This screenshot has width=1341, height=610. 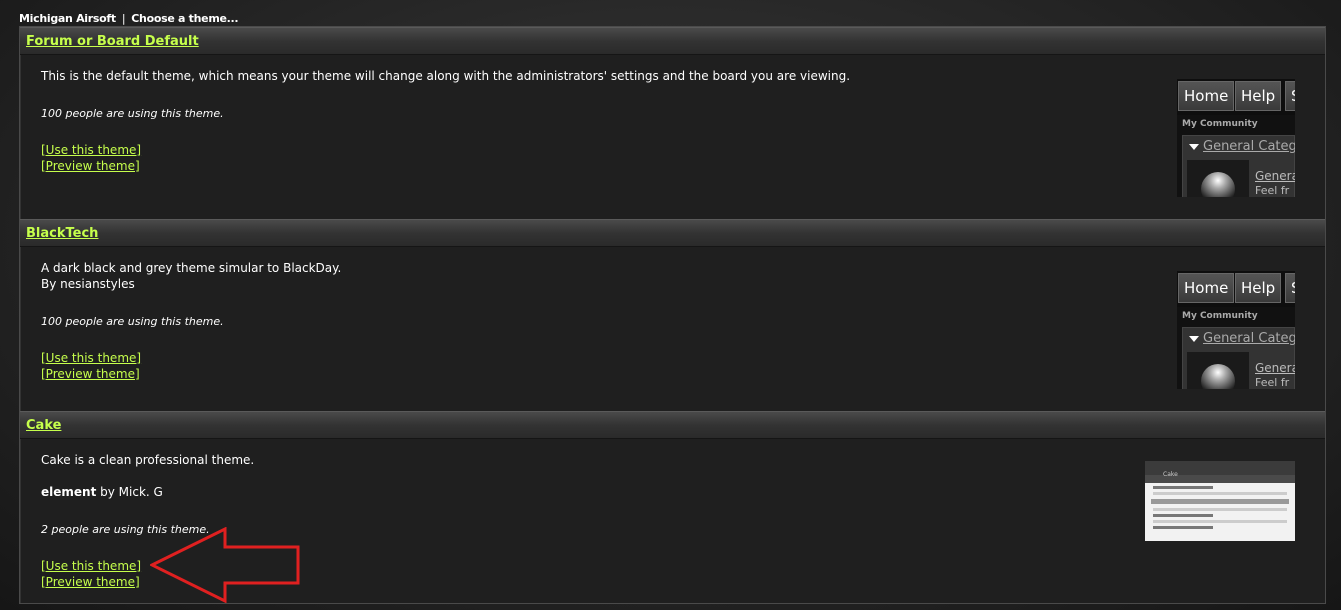 What do you see at coordinates (129, 492) in the screenshot?
I see `theme-author-rest: by Mick. G` at bounding box center [129, 492].